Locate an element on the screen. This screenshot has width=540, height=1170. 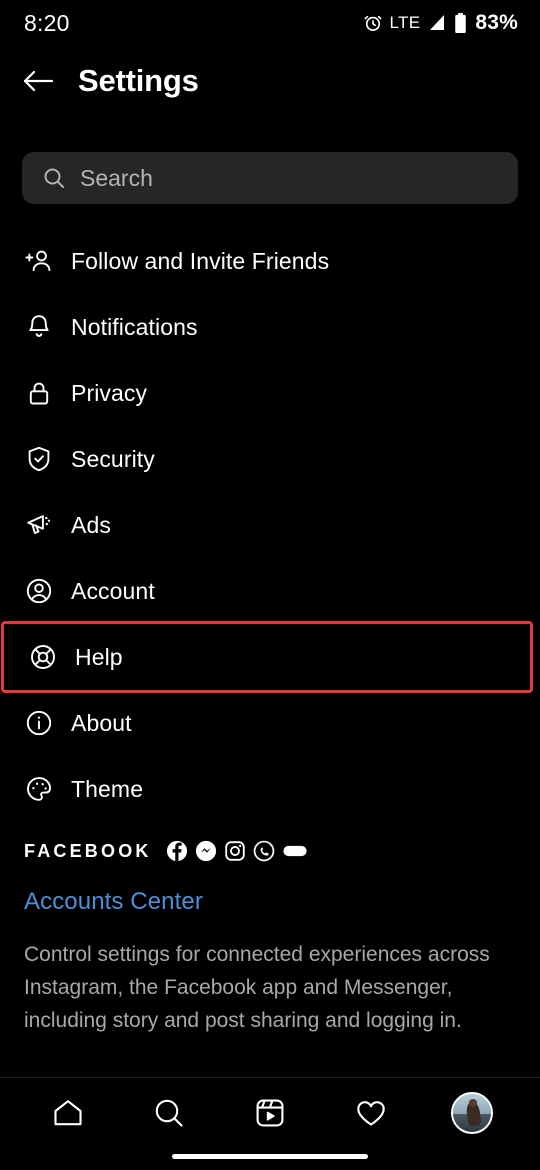
back-button is located at coordinates (38, 81).